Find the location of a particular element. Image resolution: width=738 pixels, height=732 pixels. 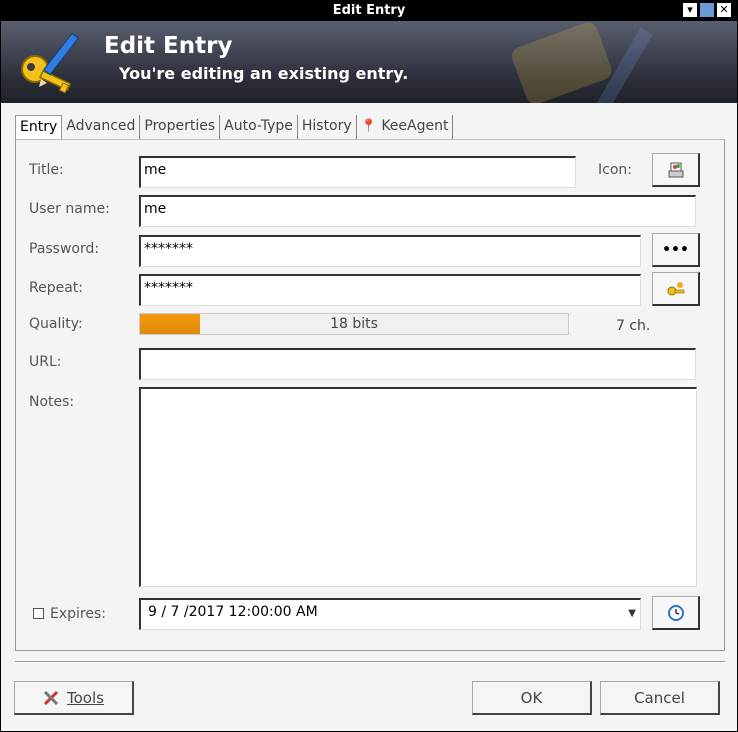

tab-history: History is located at coordinates (327, 127).